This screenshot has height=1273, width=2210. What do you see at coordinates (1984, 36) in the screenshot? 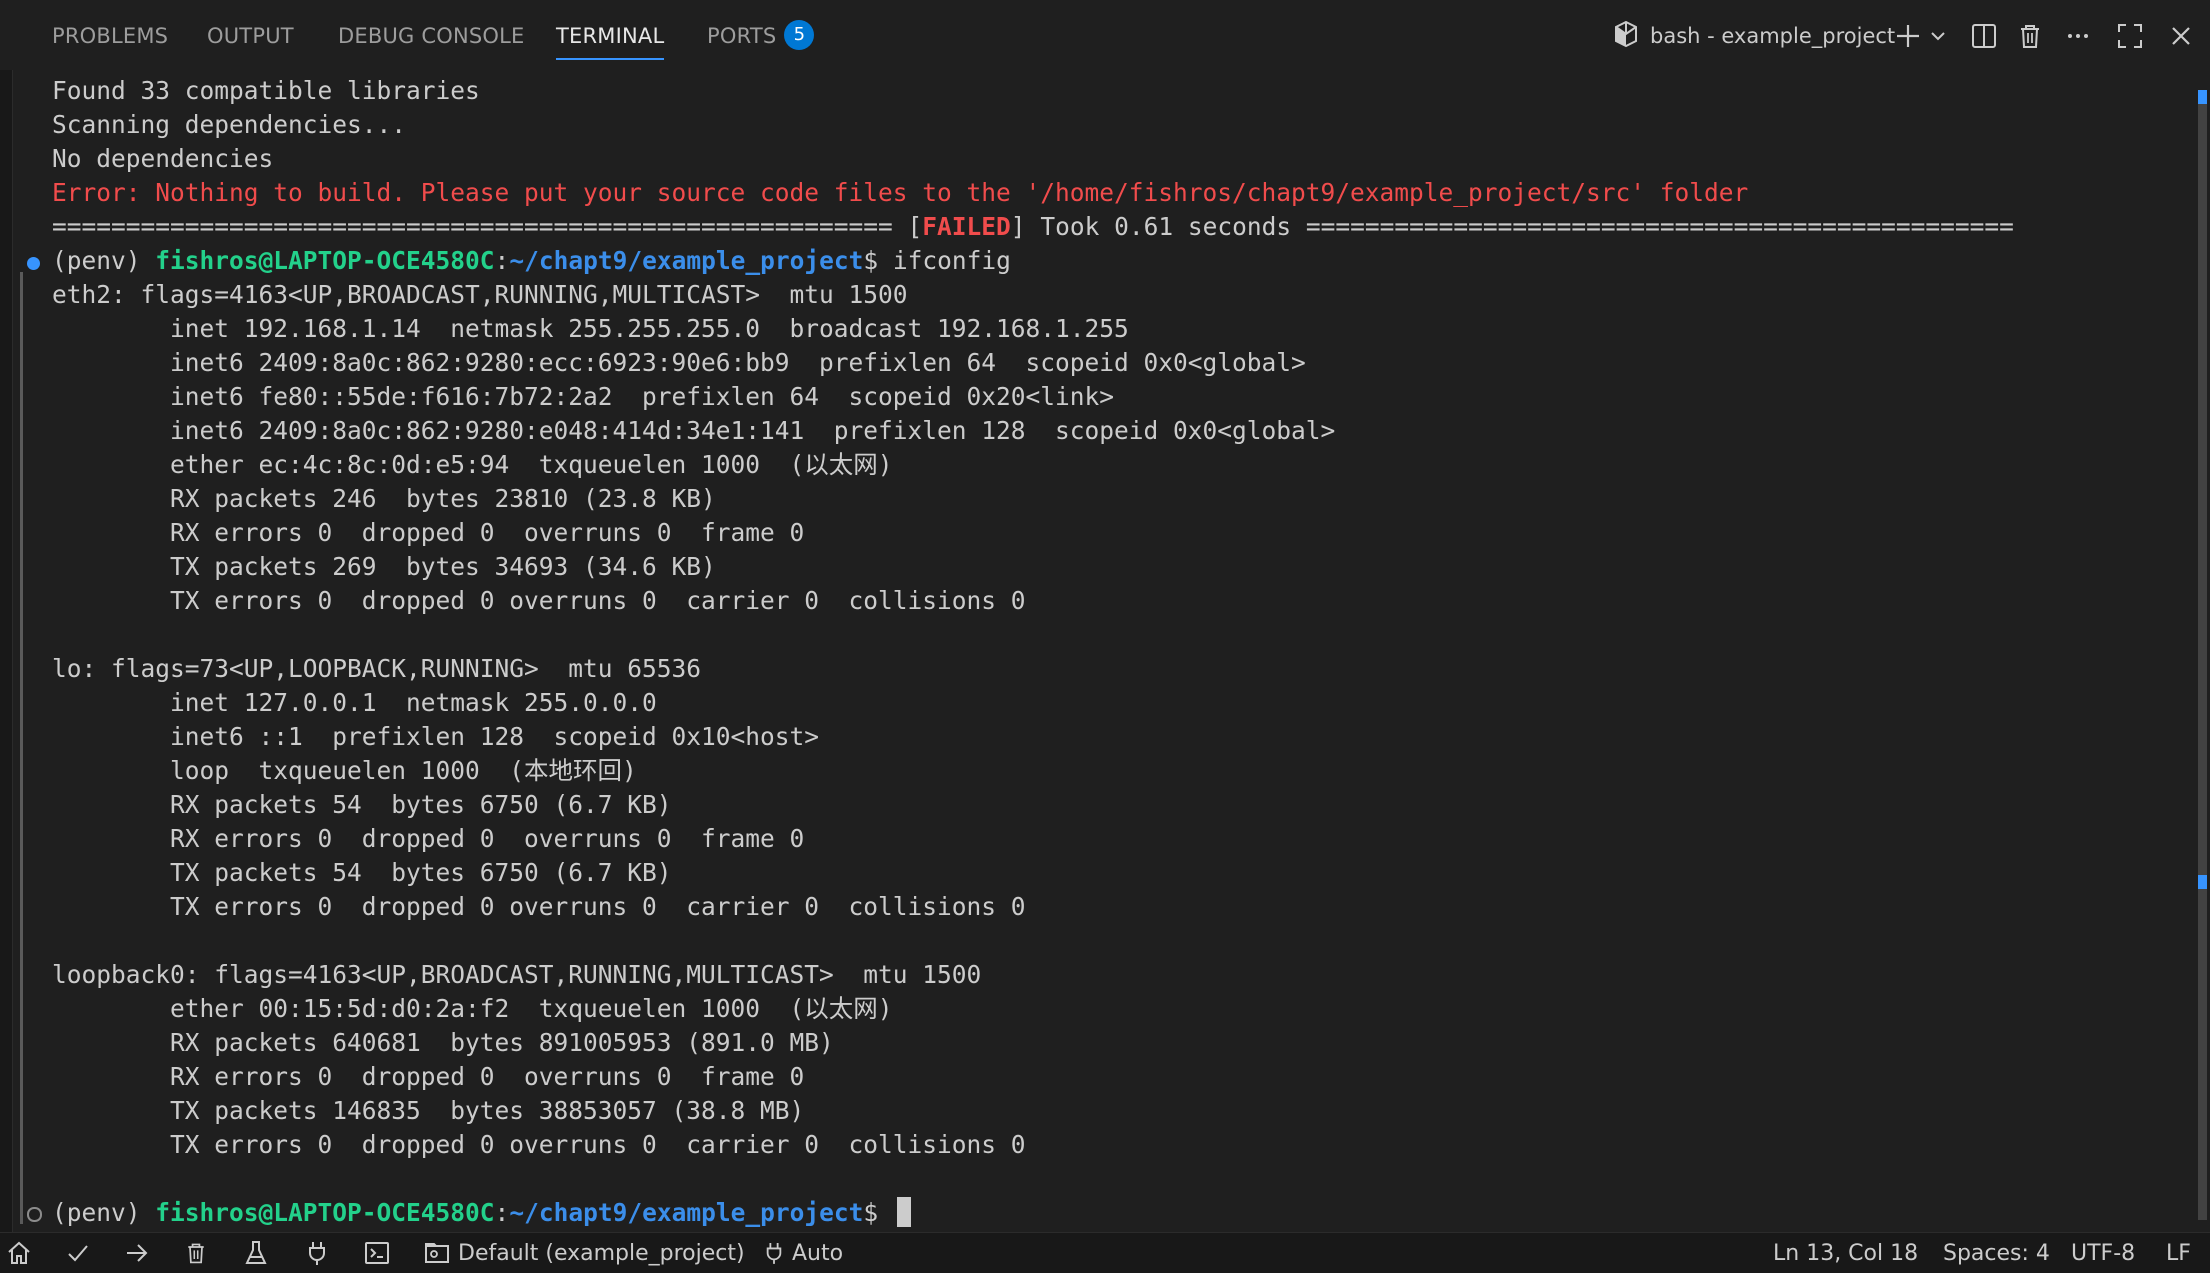
I see `split-terminal-icon` at bounding box center [1984, 36].